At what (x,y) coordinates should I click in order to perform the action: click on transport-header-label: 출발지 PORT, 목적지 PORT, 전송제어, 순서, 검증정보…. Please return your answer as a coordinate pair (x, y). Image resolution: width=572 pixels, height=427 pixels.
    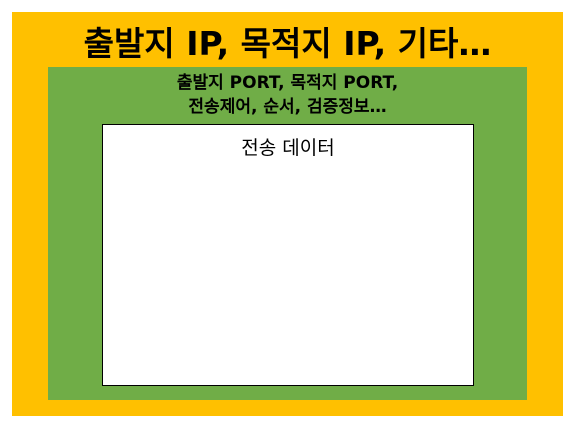
    Looking at the image, I should click on (287, 95).